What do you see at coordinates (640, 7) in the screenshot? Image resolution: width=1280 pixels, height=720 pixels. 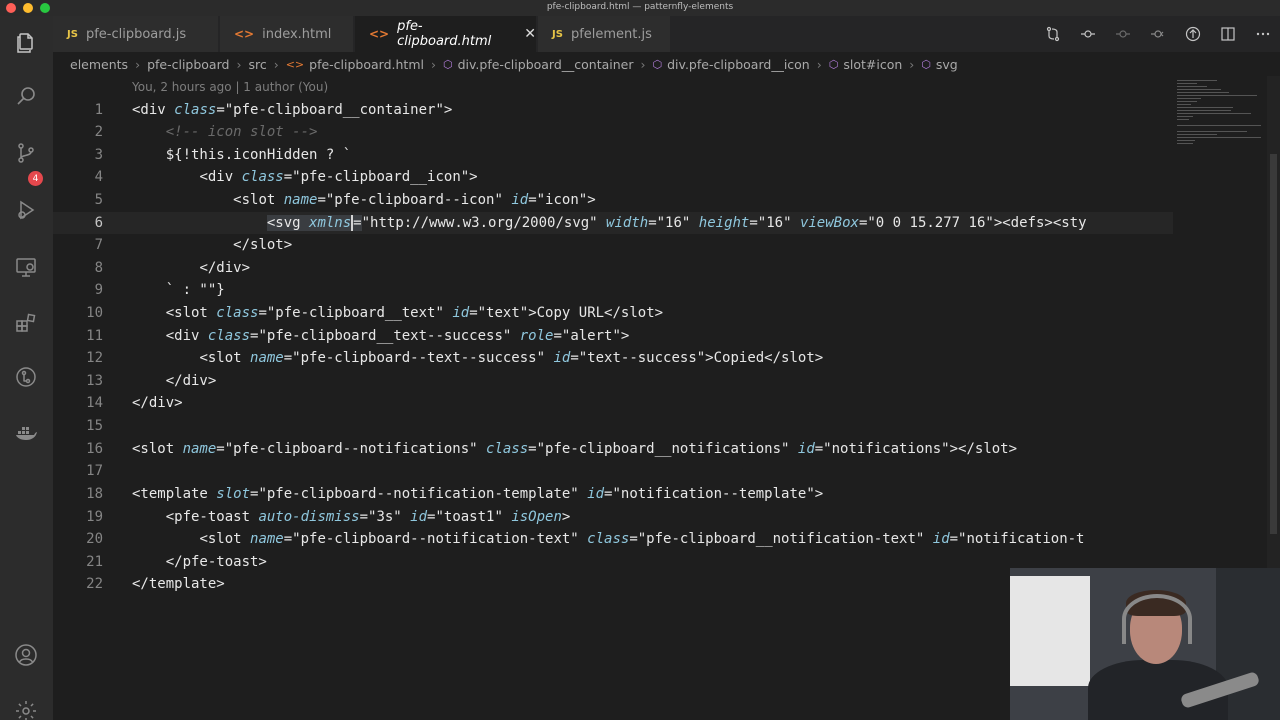 I see `window-title: pfe-clipboard.html — patternfly-elements` at bounding box center [640, 7].